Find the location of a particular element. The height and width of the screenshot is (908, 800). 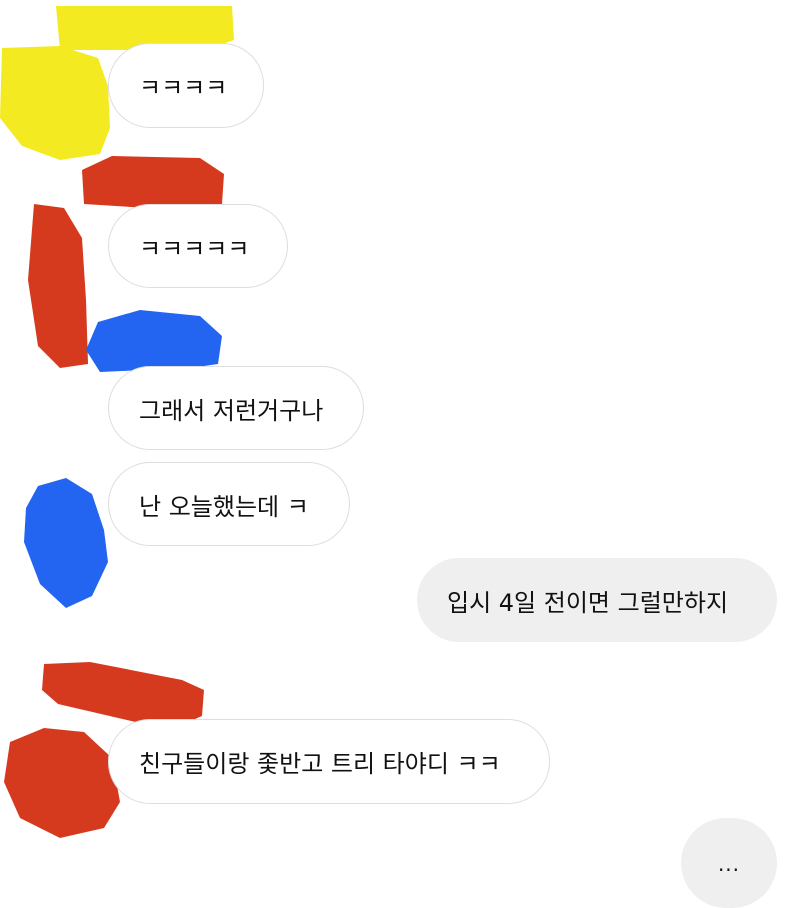

message-bubble-received: ㅋㅋㅋㅋㅋ is located at coordinates (198, 246).